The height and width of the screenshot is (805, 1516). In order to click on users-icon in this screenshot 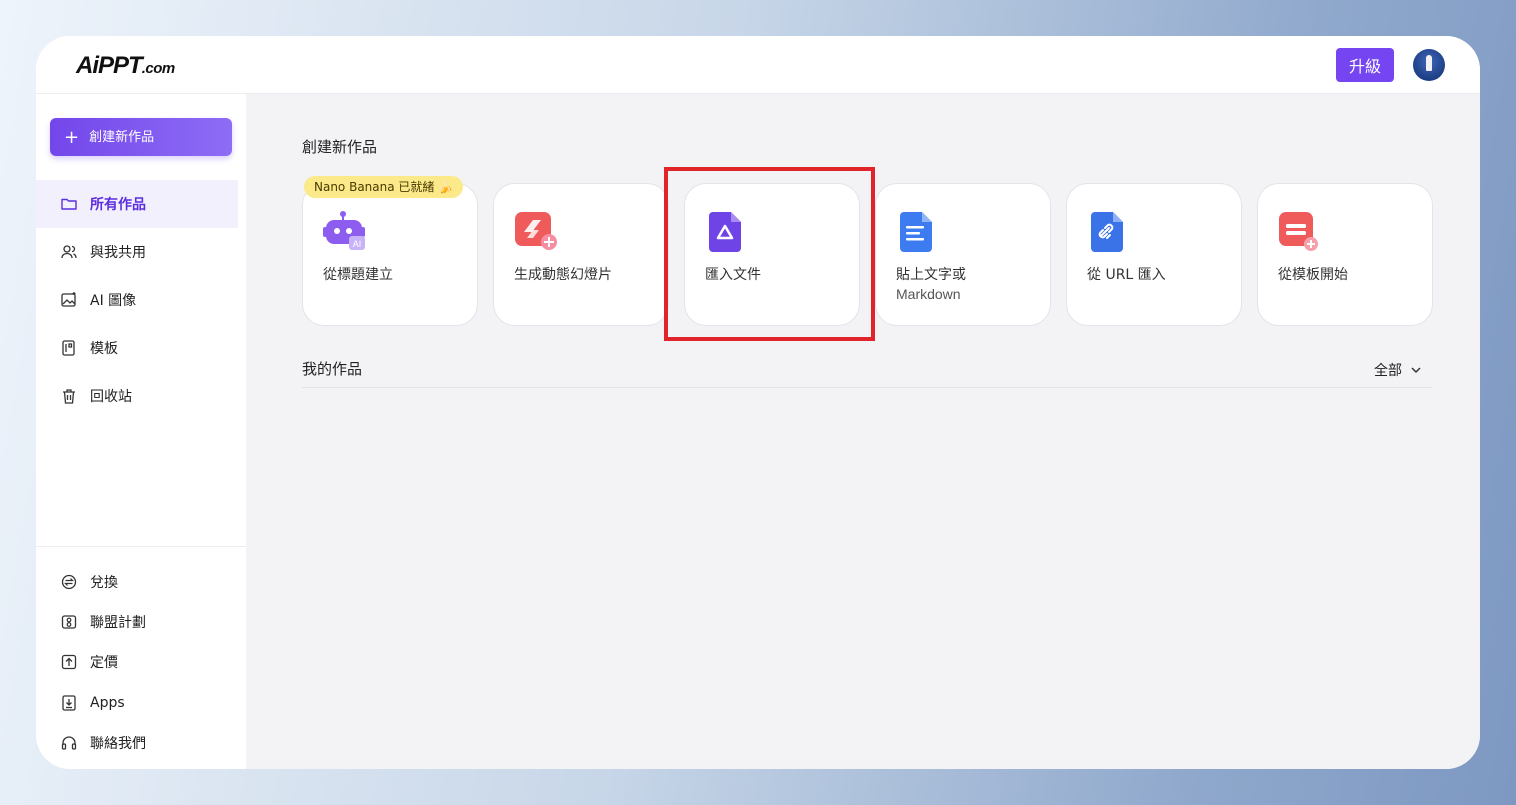, I will do `click(69, 252)`.